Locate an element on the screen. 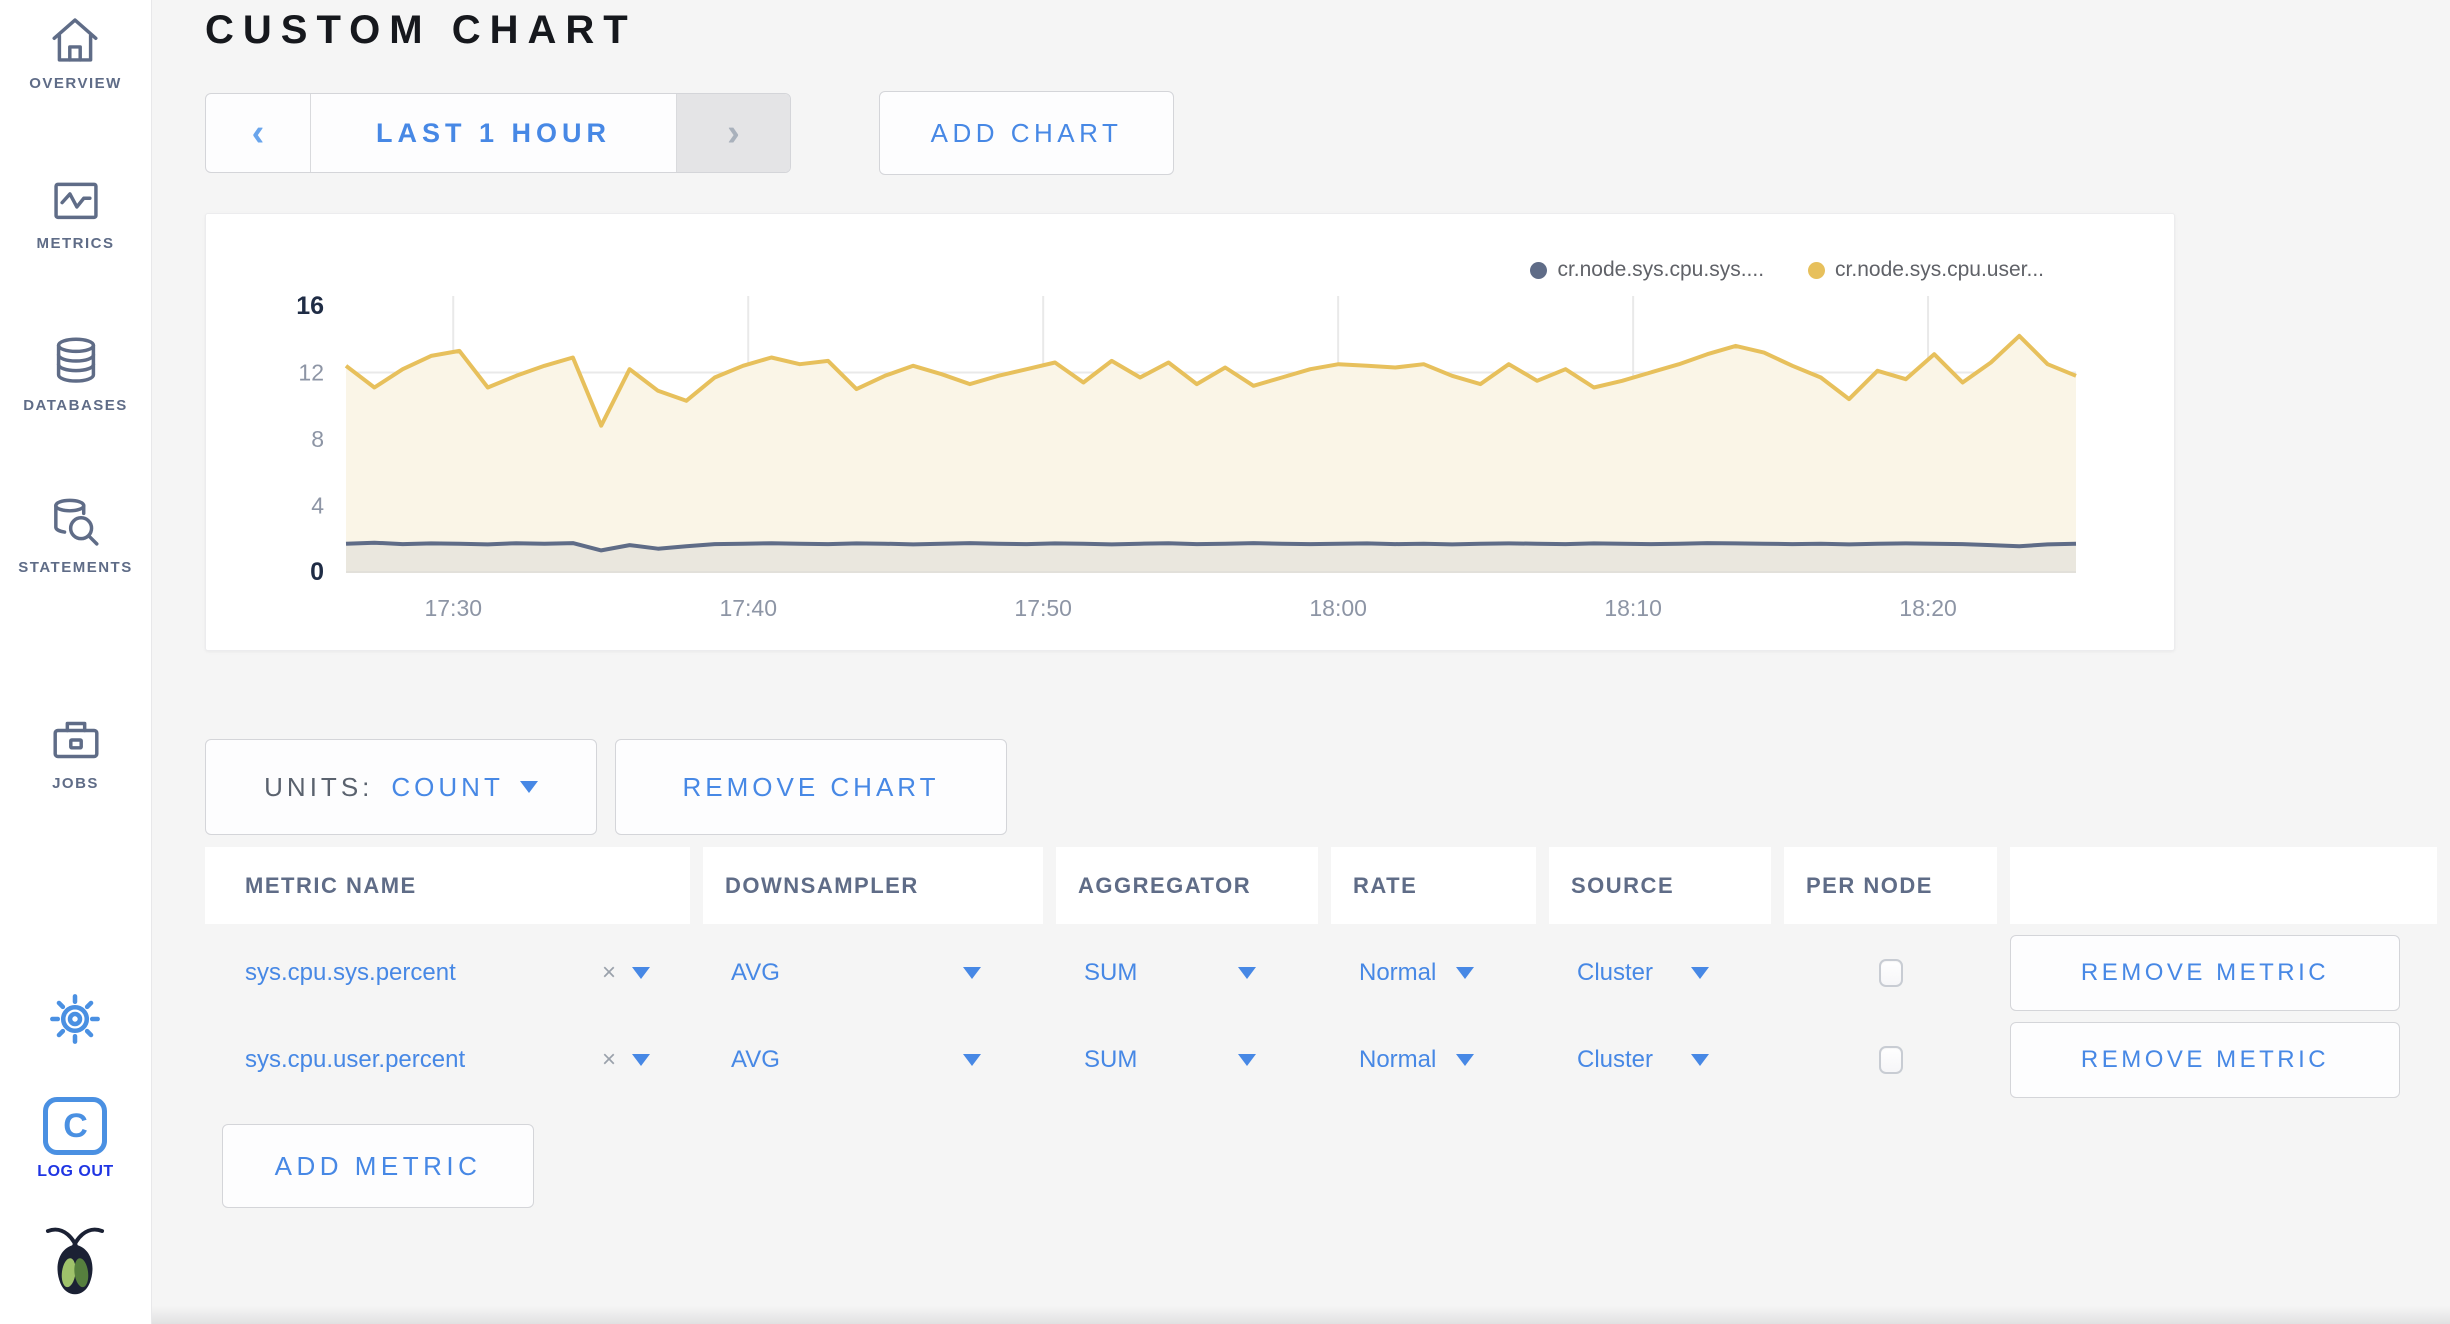 This screenshot has width=2450, height=1324. sidebar-item-label: OVERVIEW is located at coordinates (75, 83).